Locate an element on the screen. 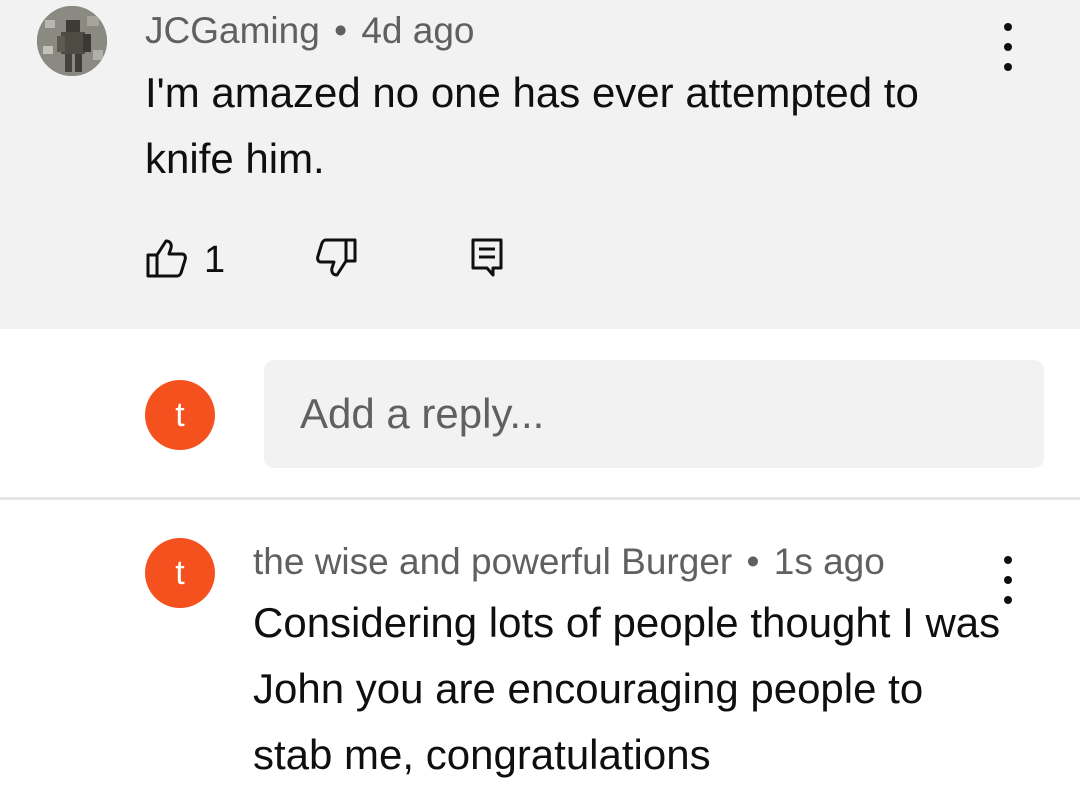 Image resolution: width=1080 pixels, height=799 pixels. soldier-avatar-image is located at coordinates (72, 41).